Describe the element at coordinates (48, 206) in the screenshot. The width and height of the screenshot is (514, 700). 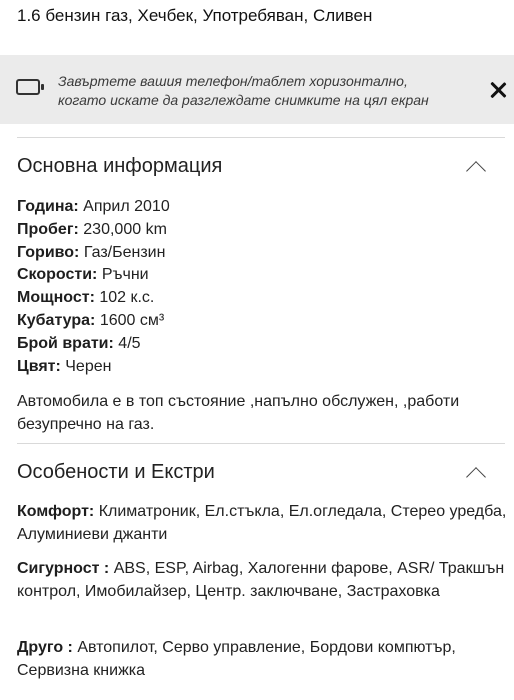
I see `spec-label: Година:` at that location.